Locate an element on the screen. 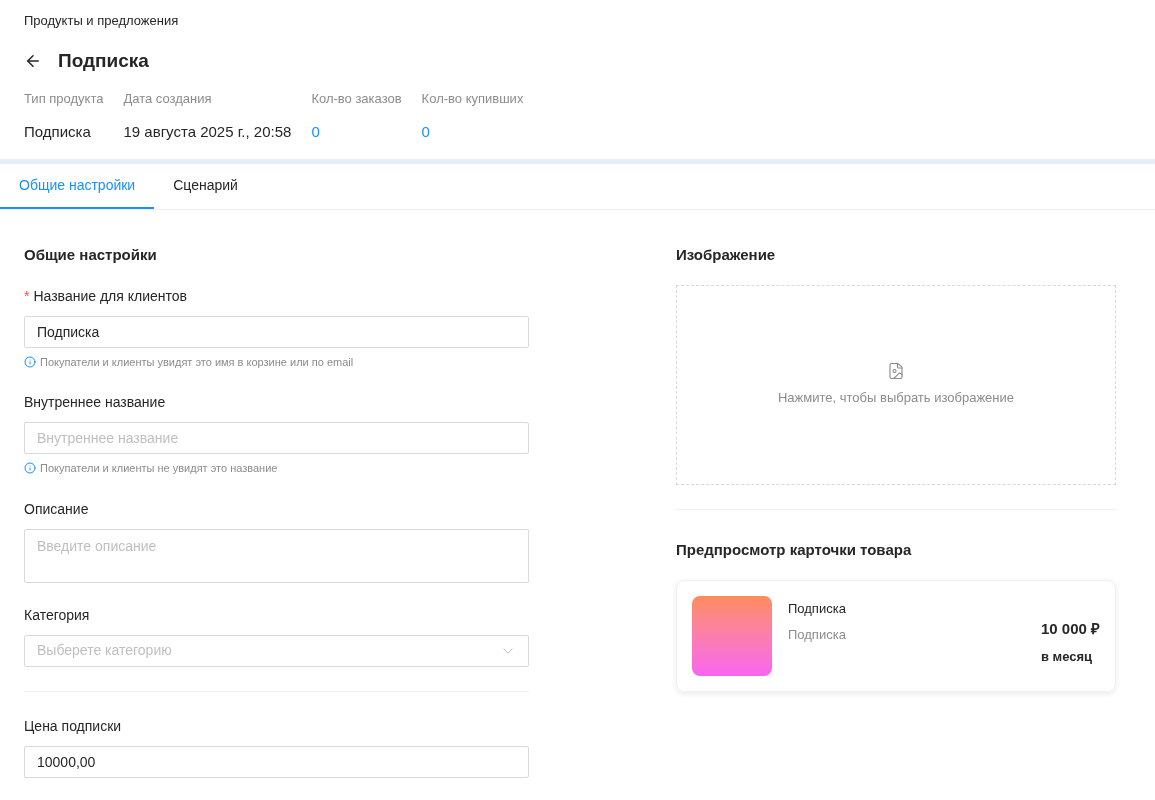 The width and height of the screenshot is (1155, 800). field-label: Описание is located at coordinates (56, 509).